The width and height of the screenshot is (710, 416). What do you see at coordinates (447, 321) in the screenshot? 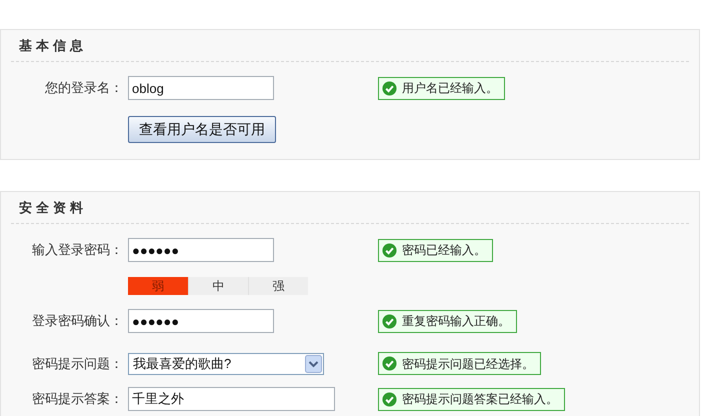
I see `success-message: 重复密码输入正确。` at bounding box center [447, 321].